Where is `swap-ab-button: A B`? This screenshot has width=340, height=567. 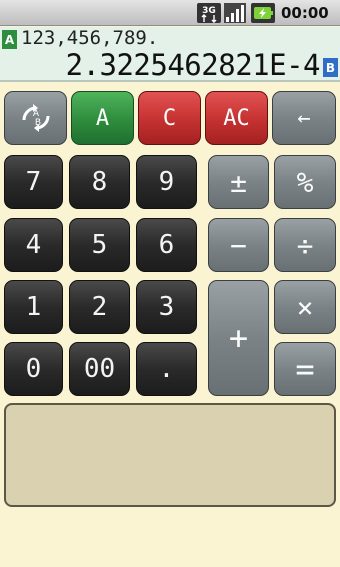 swap-ab-button: A B is located at coordinates (35, 118).